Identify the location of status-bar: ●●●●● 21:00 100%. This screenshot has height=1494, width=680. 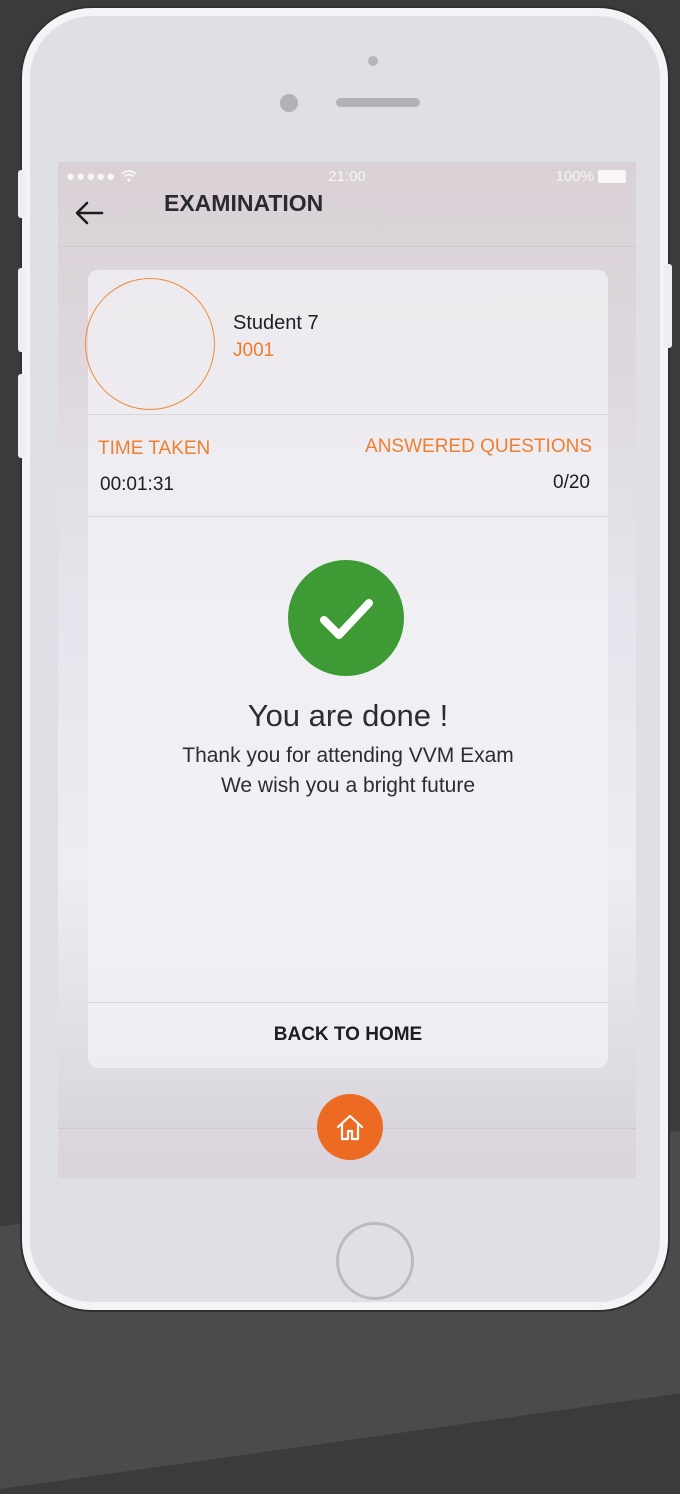
(347, 176).